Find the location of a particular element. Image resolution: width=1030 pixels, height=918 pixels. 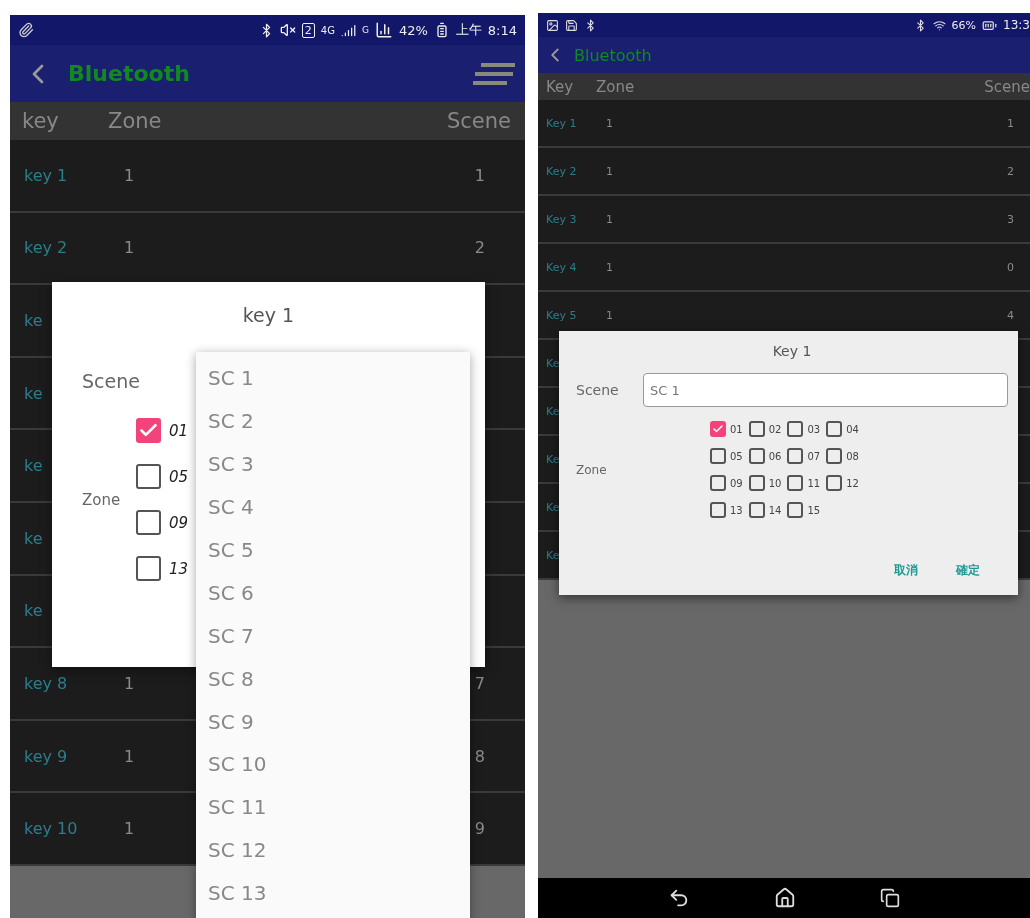

dropdown-item: SC 4 is located at coordinates (333, 507).